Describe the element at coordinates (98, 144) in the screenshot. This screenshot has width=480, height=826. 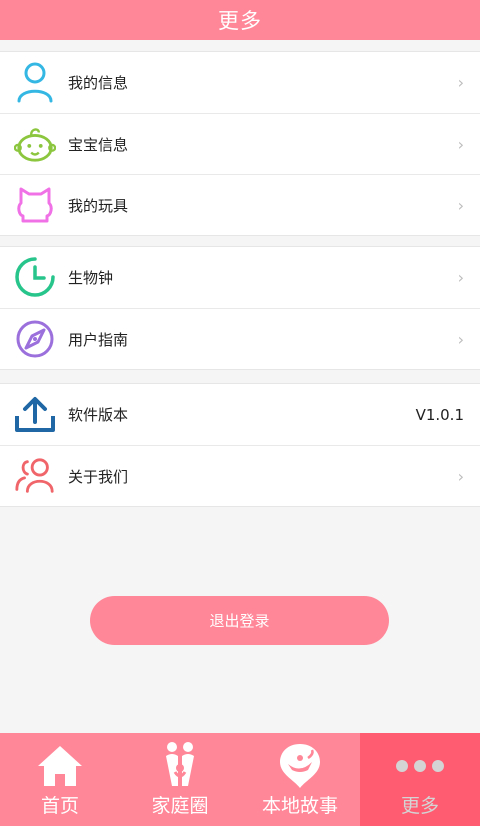
I see `menu-item-label: 宝宝信息` at that location.